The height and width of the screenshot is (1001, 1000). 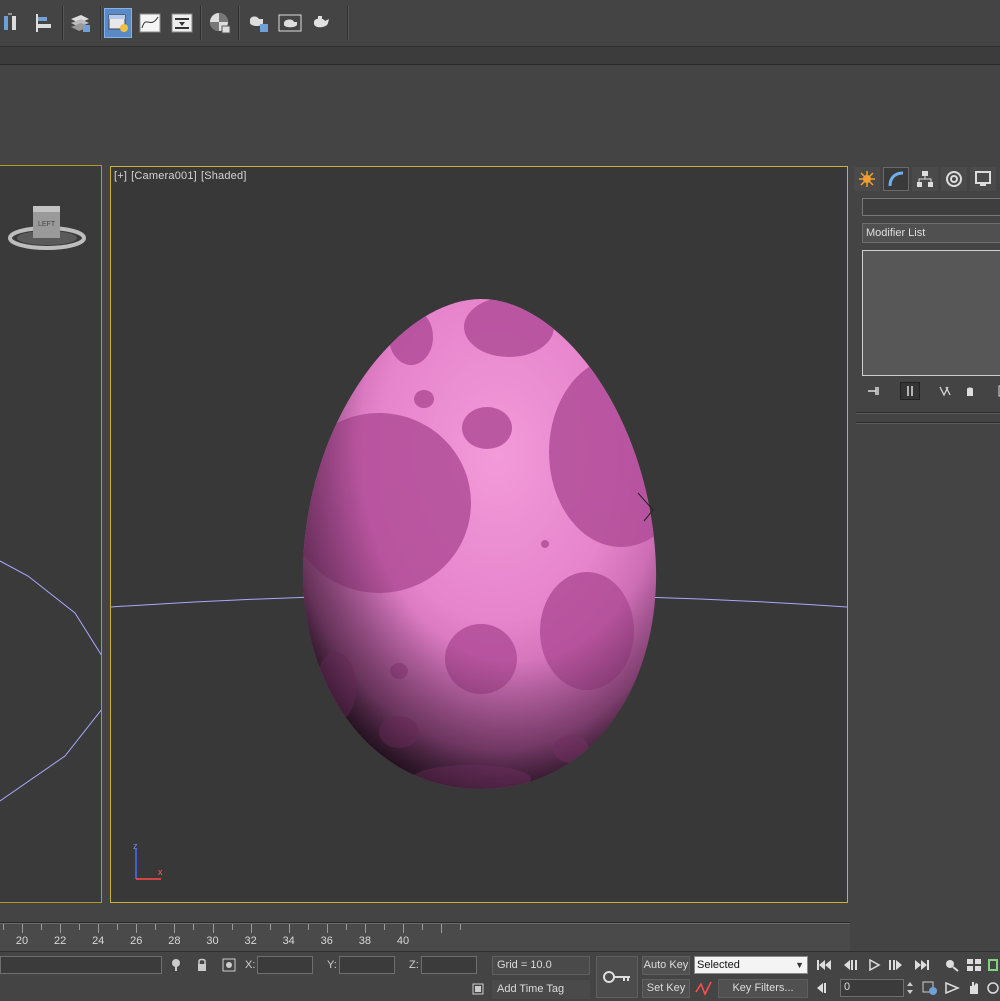 What do you see at coordinates (14, 23) in the screenshot?
I see `mirror-icon` at bounding box center [14, 23].